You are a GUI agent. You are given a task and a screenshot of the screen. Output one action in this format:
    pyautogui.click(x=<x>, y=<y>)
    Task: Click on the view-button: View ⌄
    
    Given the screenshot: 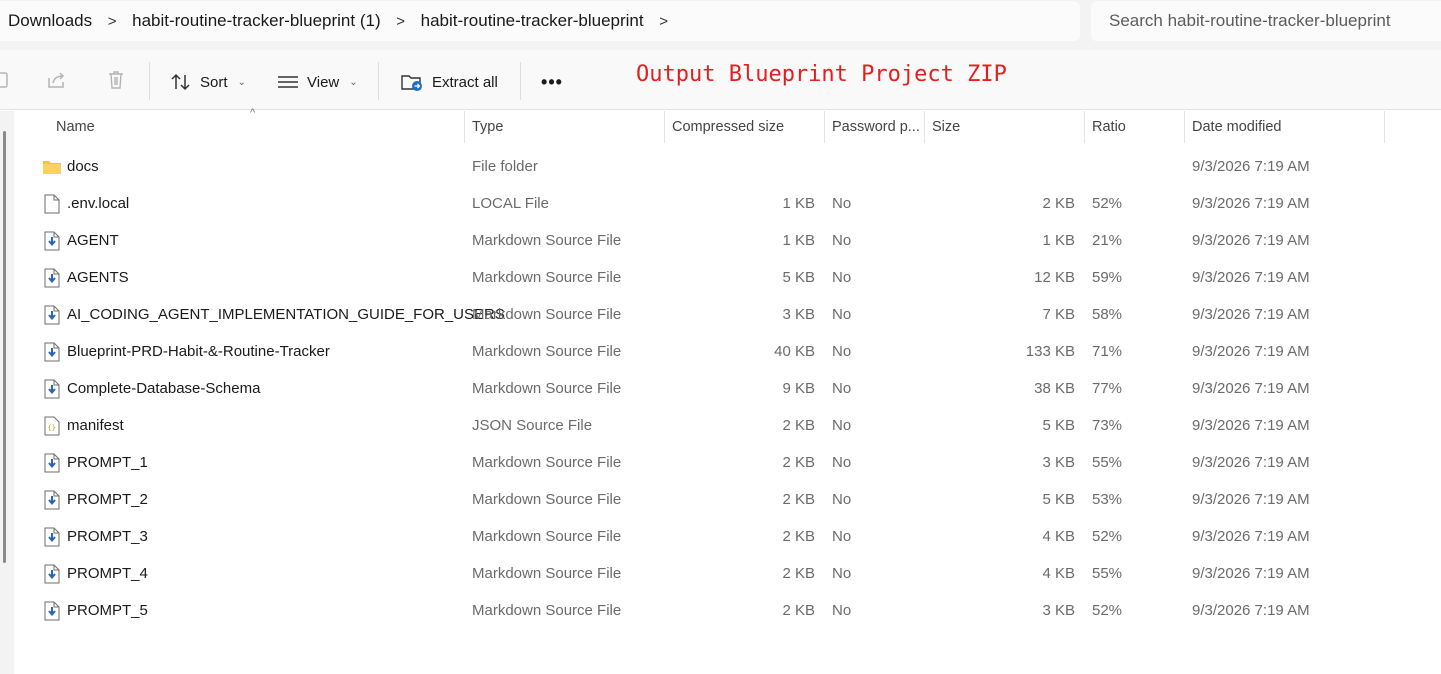 What is the action you would take?
    pyautogui.click(x=317, y=82)
    